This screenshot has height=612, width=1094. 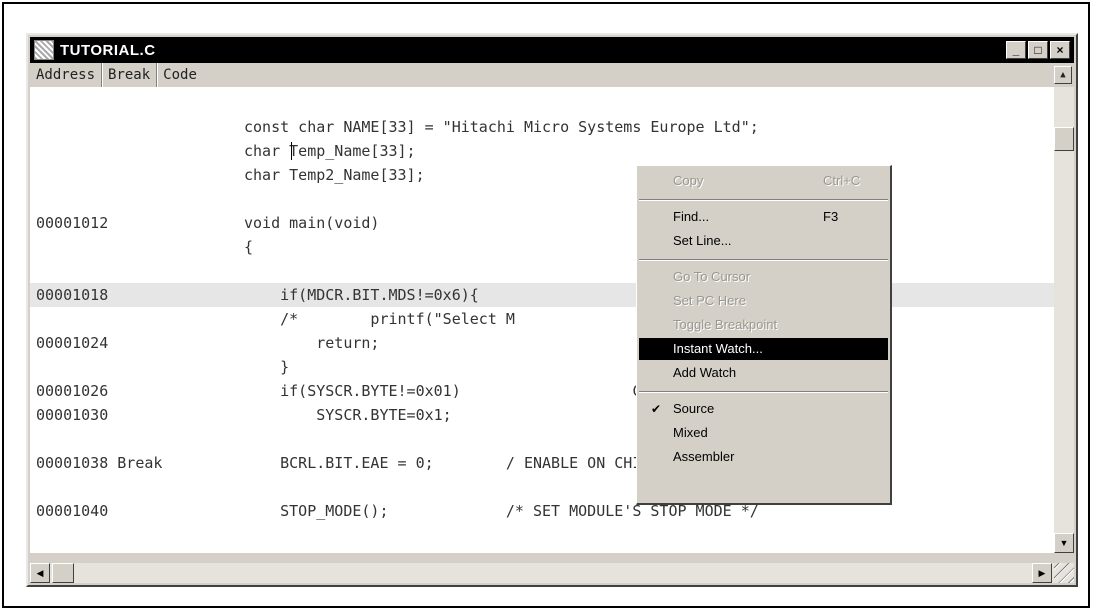 What do you see at coordinates (704, 456) in the screenshot?
I see `menu-item-label: Assembler` at bounding box center [704, 456].